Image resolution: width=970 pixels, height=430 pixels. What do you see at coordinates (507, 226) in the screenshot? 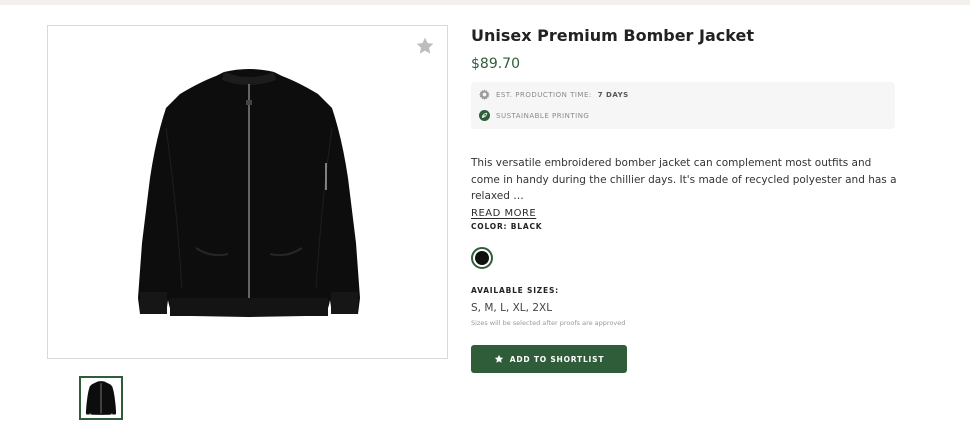
I see `color-label: COLOR: BLACK` at bounding box center [507, 226].